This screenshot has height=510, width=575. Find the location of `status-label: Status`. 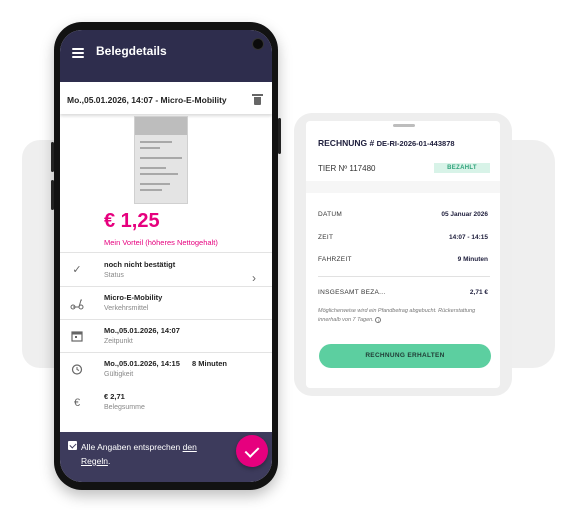

status-label: Status is located at coordinates (114, 275).